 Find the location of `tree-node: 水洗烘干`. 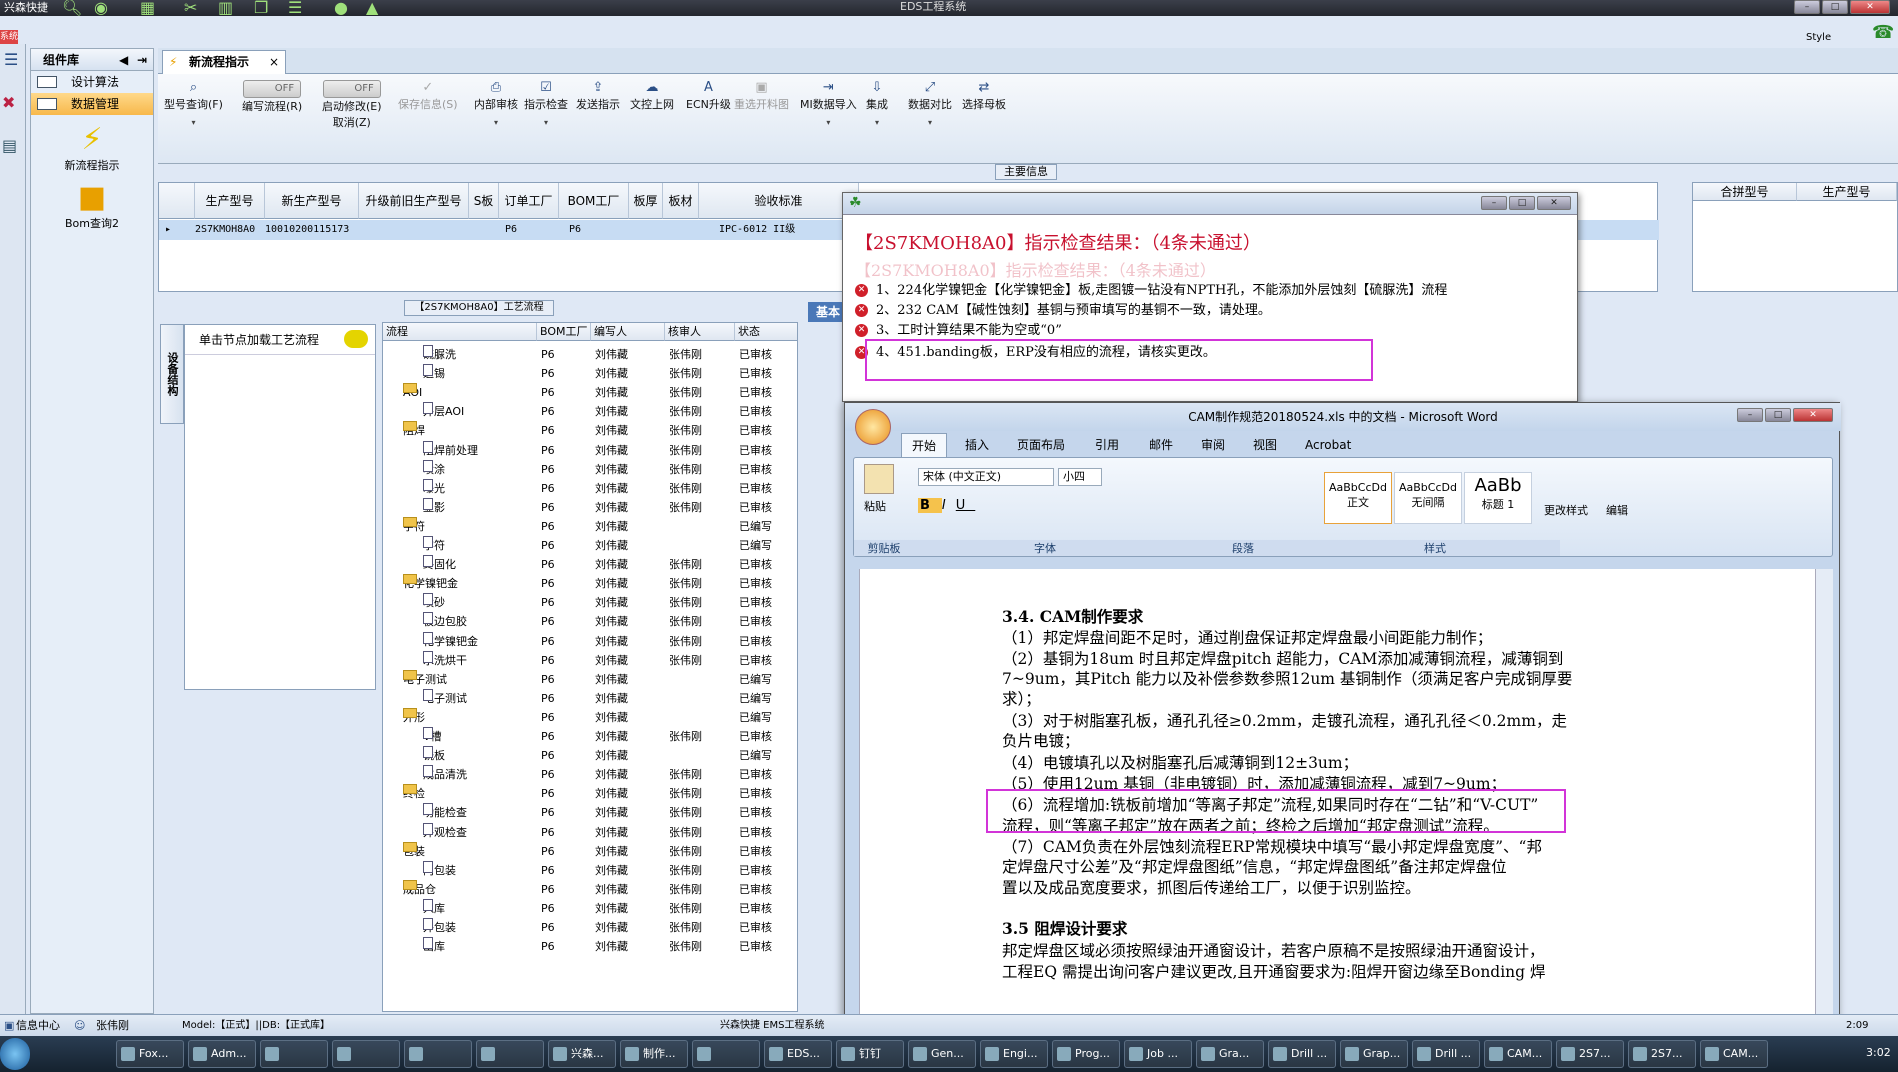

tree-node: 水洗烘干 is located at coordinates (445, 660).